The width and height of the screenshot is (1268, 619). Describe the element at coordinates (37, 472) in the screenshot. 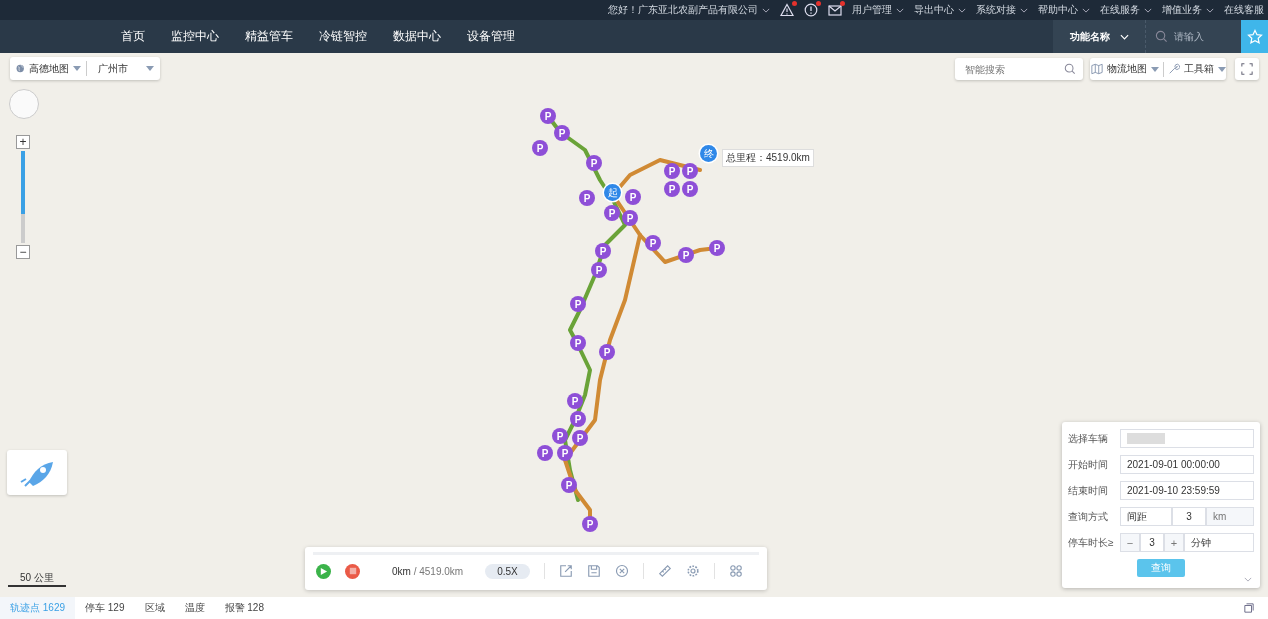

I see `rocket-button` at that location.